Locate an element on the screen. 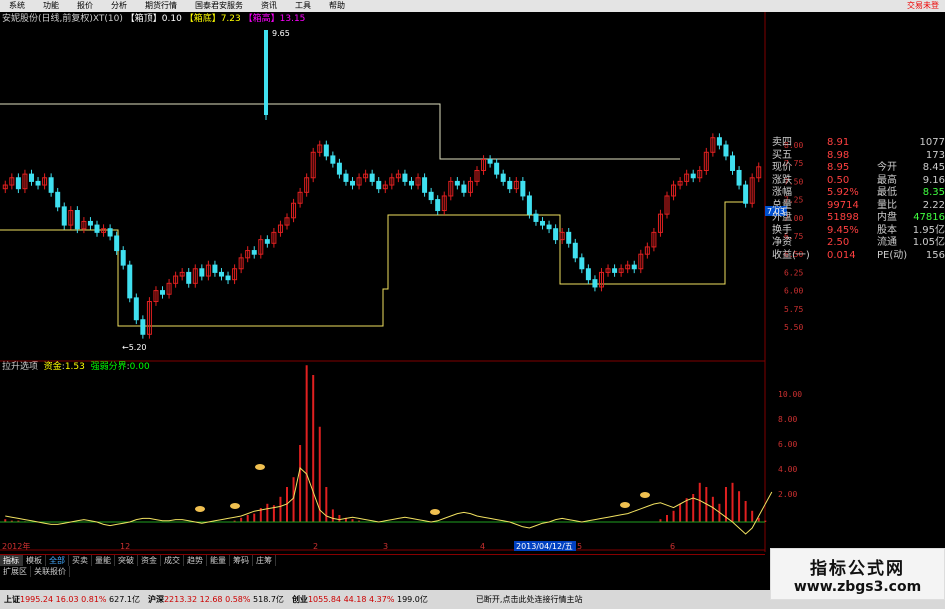 Image resolution: width=945 pixels, height=609 pixels. quote-value: 8.98 is located at coordinates (838, 155).